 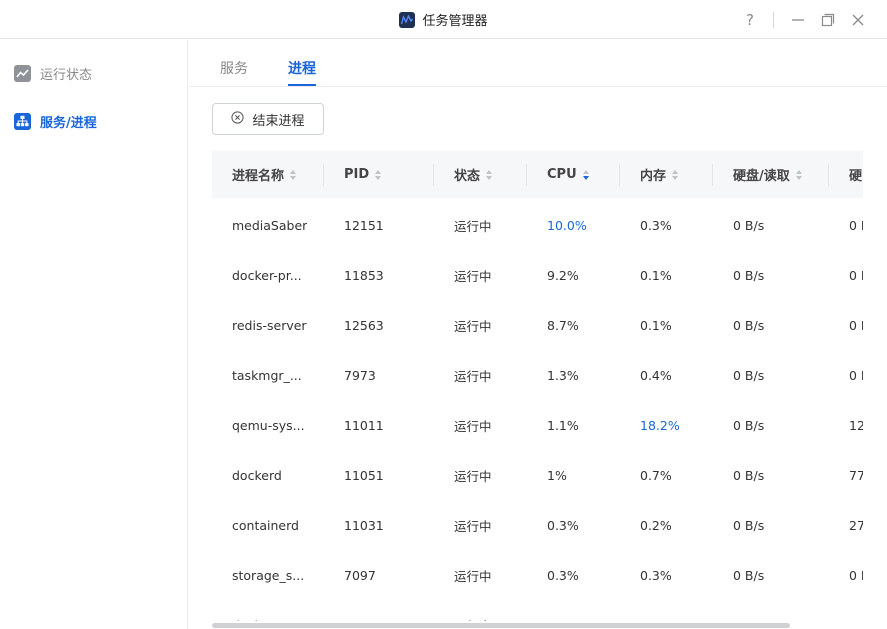 What do you see at coordinates (653, 176) in the screenshot?
I see `column-label: 内存` at bounding box center [653, 176].